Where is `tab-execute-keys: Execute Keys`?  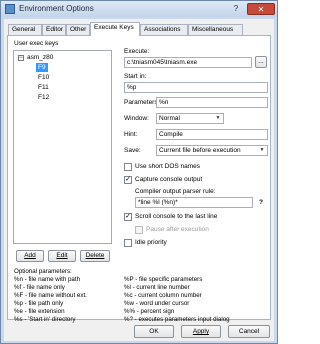 tab-execute-keys: Execute Keys is located at coordinates (115, 29).